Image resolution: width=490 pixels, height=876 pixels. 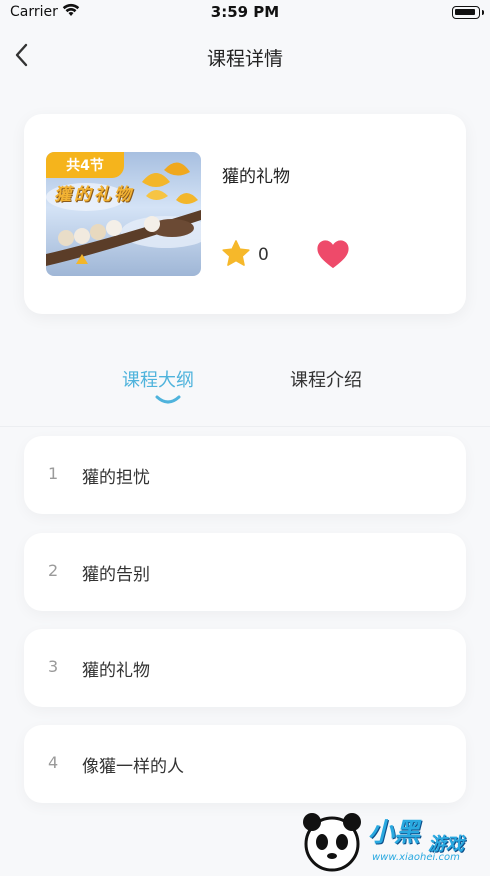 What do you see at coordinates (263, 255) in the screenshot?
I see `star-count: 0` at bounding box center [263, 255].